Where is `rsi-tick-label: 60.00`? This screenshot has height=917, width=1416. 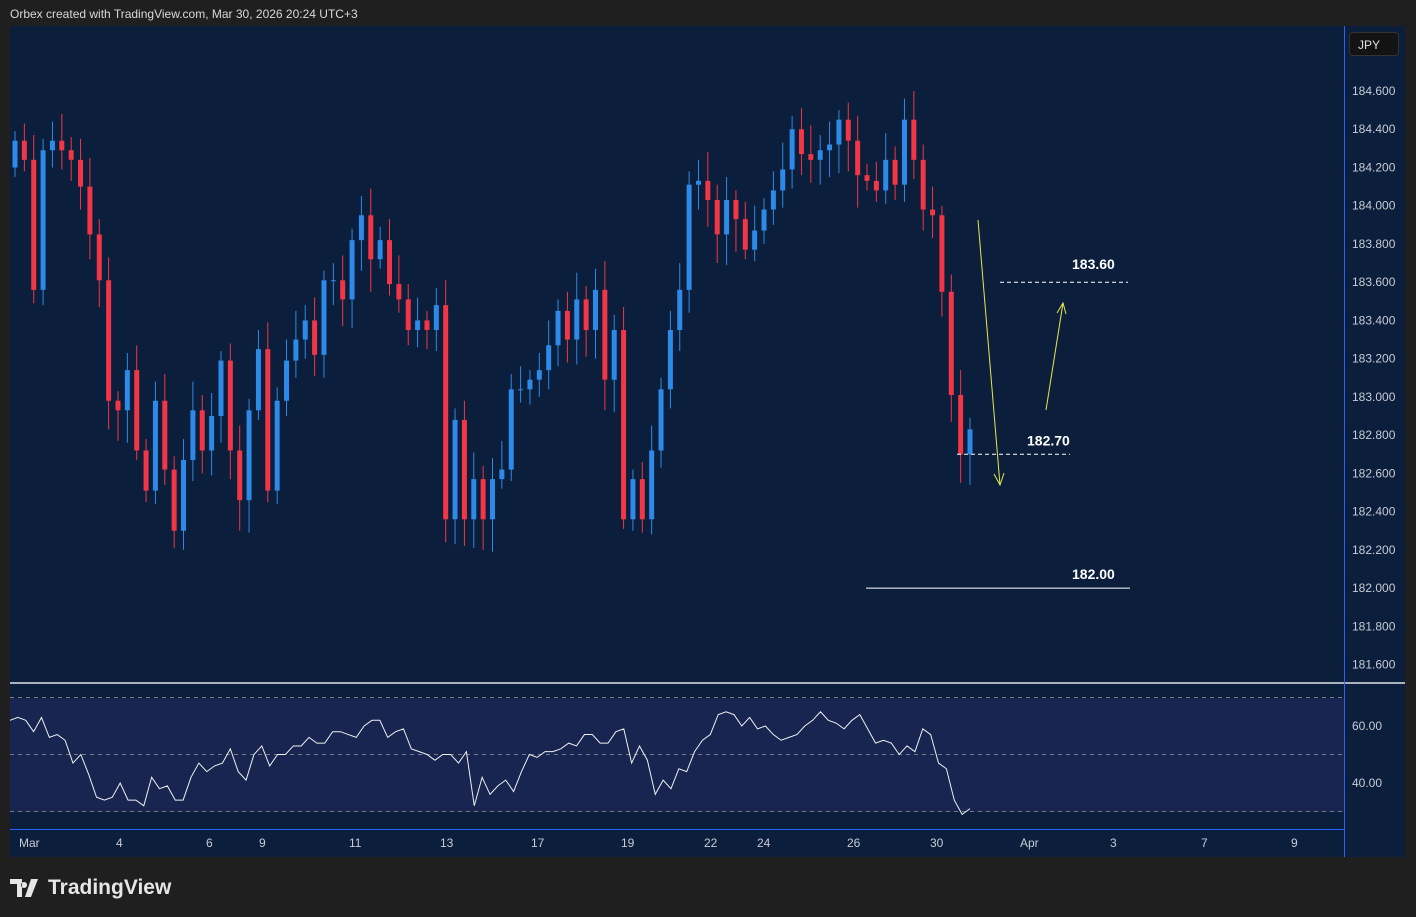 rsi-tick-label: 60.00 is located at coordinates (1367, 726).